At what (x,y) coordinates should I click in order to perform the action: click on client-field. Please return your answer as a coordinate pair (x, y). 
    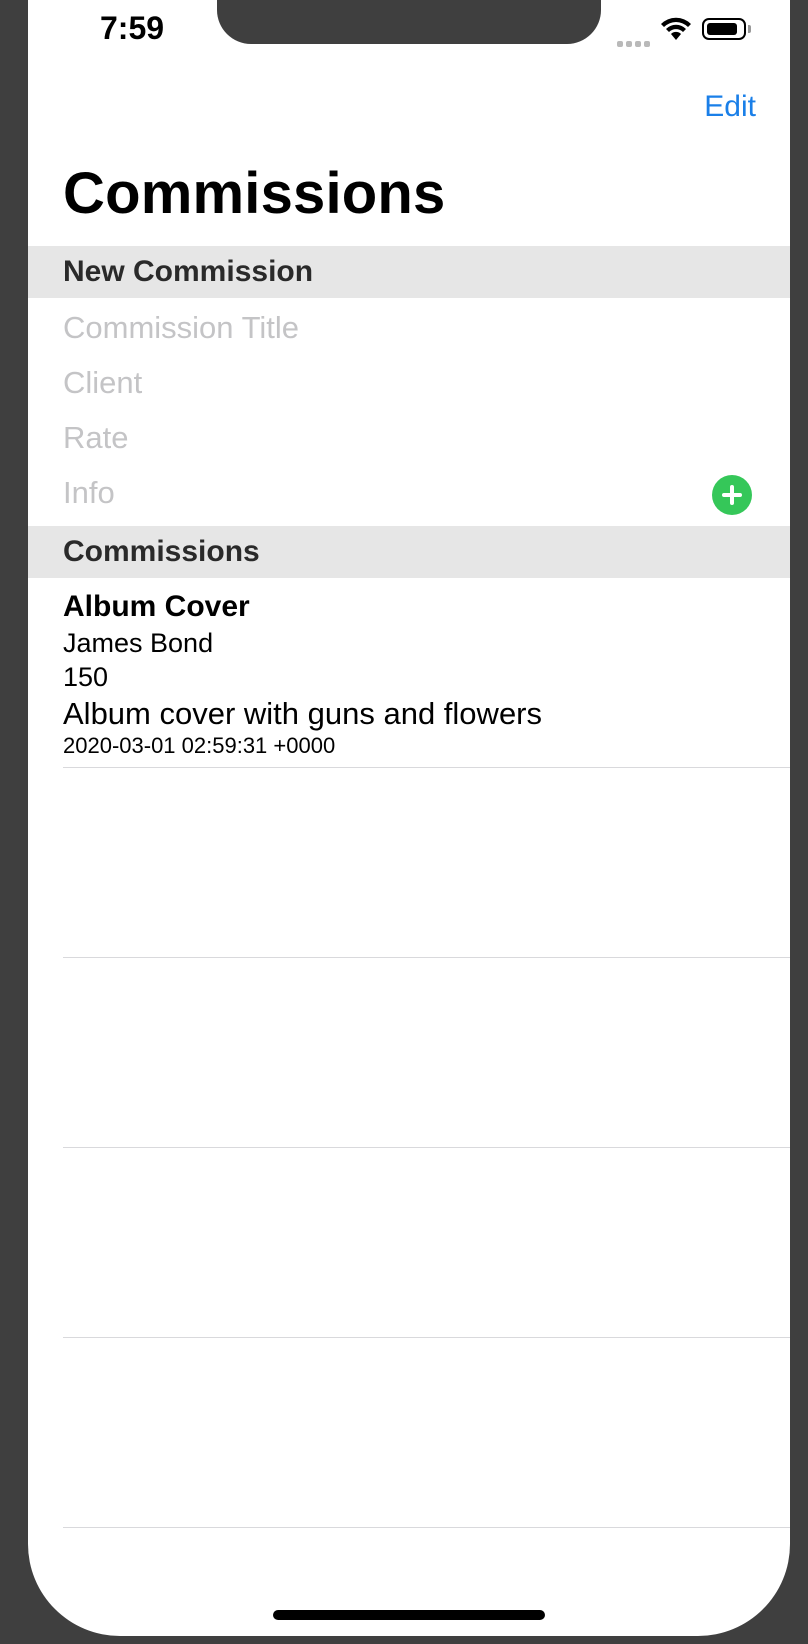
    Looking at the image, I should click on (383, 383).